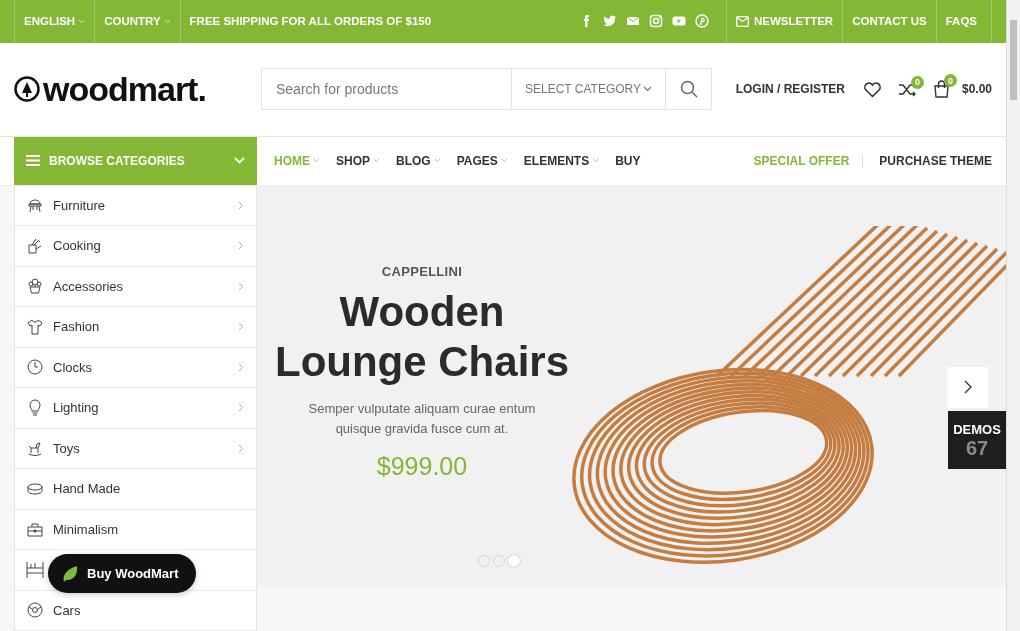 The image size is (1020, 631). Describe the element at coordinates (135, 205) in the screenshot. I see `category-menu-item: Furniture` at that location.